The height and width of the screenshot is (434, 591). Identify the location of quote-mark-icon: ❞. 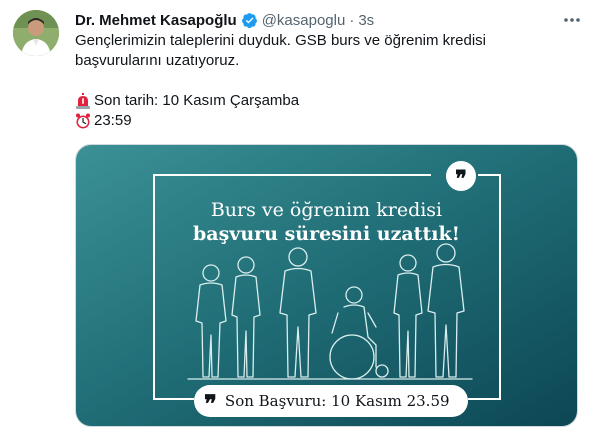
(461, 176).